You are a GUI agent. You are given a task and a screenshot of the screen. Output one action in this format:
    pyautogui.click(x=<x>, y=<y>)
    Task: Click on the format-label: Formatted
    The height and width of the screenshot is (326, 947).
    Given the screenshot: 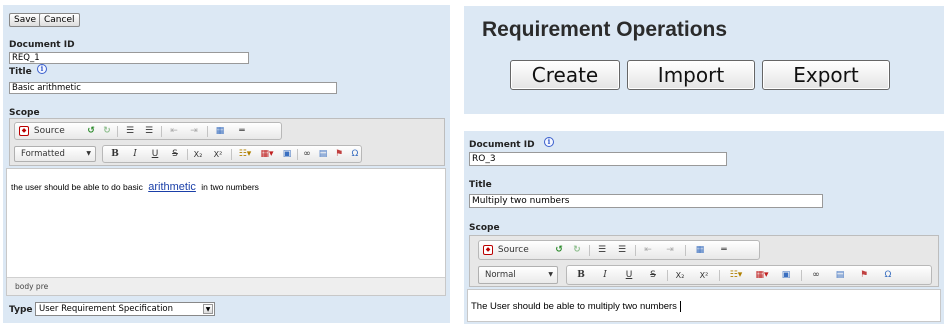 What is the action you would take?
    pyautogui.click(x=43, y=154)
    